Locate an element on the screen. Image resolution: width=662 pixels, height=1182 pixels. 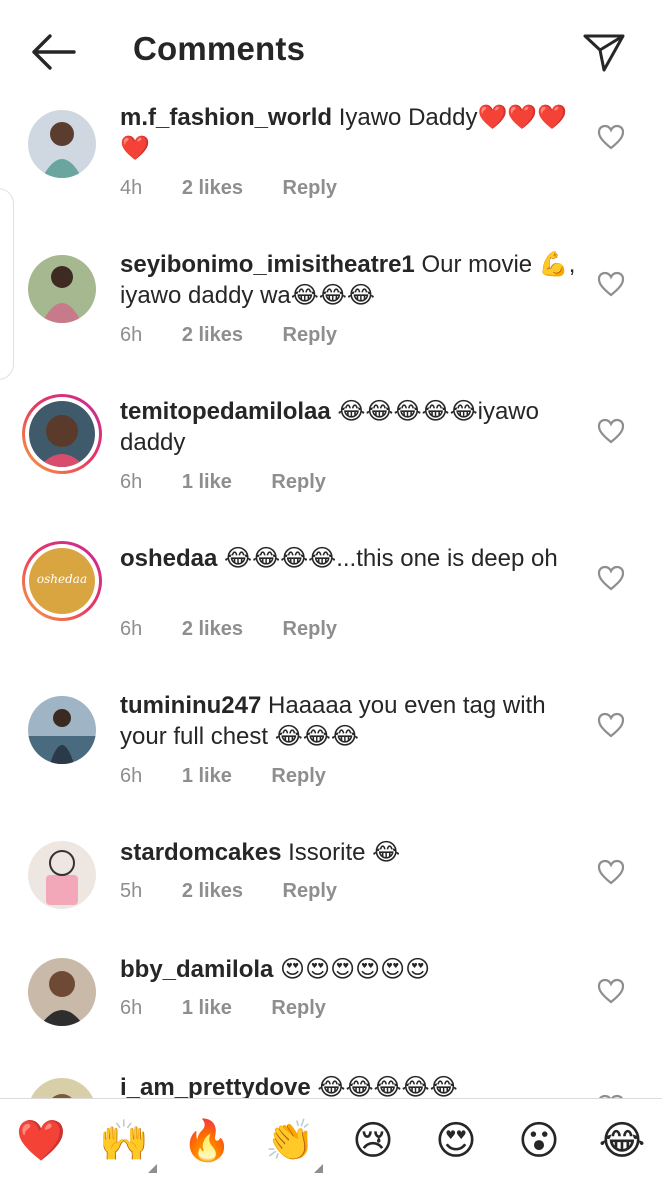
comment-text: stardomcakes Issorite 😂 is located at coordinates (350, 852).